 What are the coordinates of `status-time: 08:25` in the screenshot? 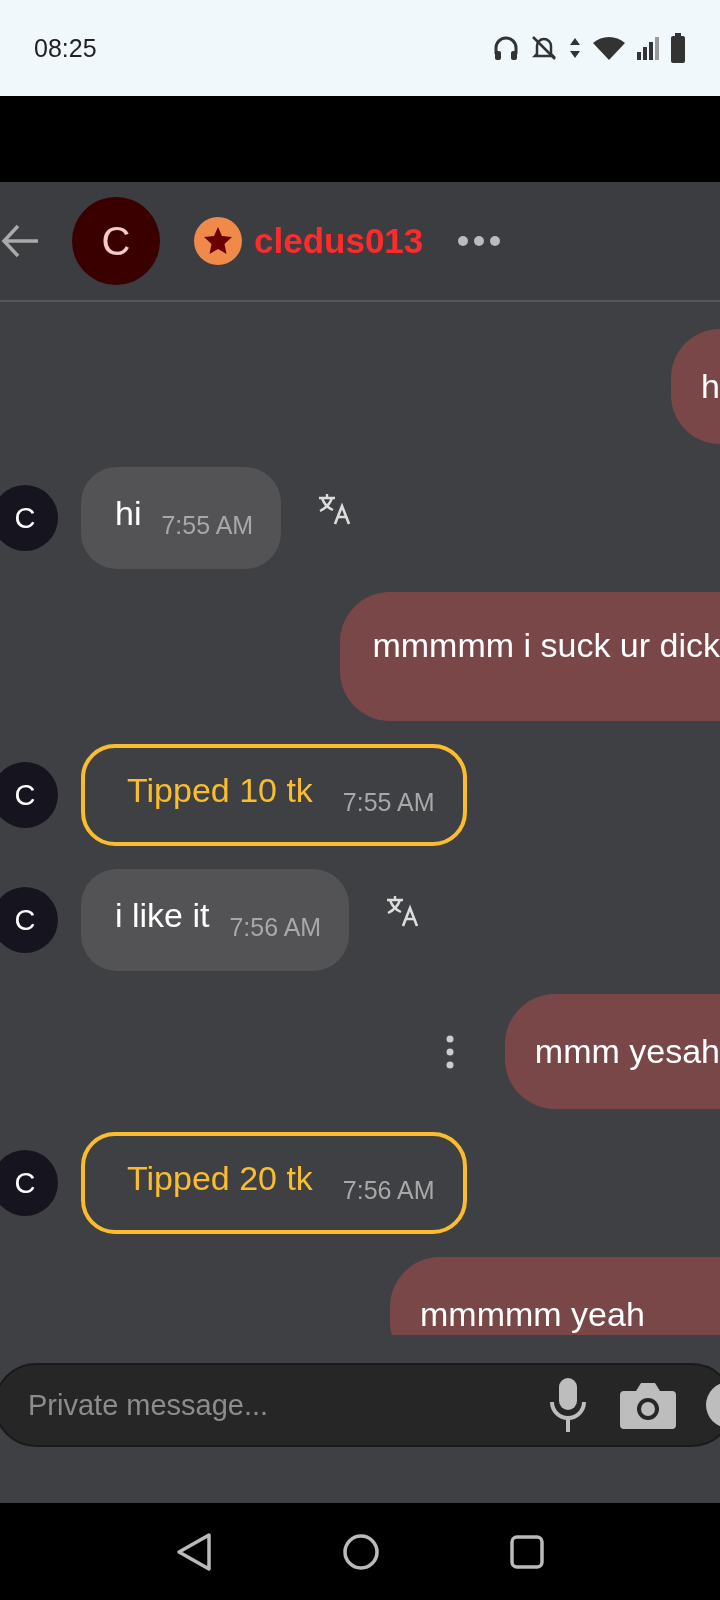 It's located at (65, 48).